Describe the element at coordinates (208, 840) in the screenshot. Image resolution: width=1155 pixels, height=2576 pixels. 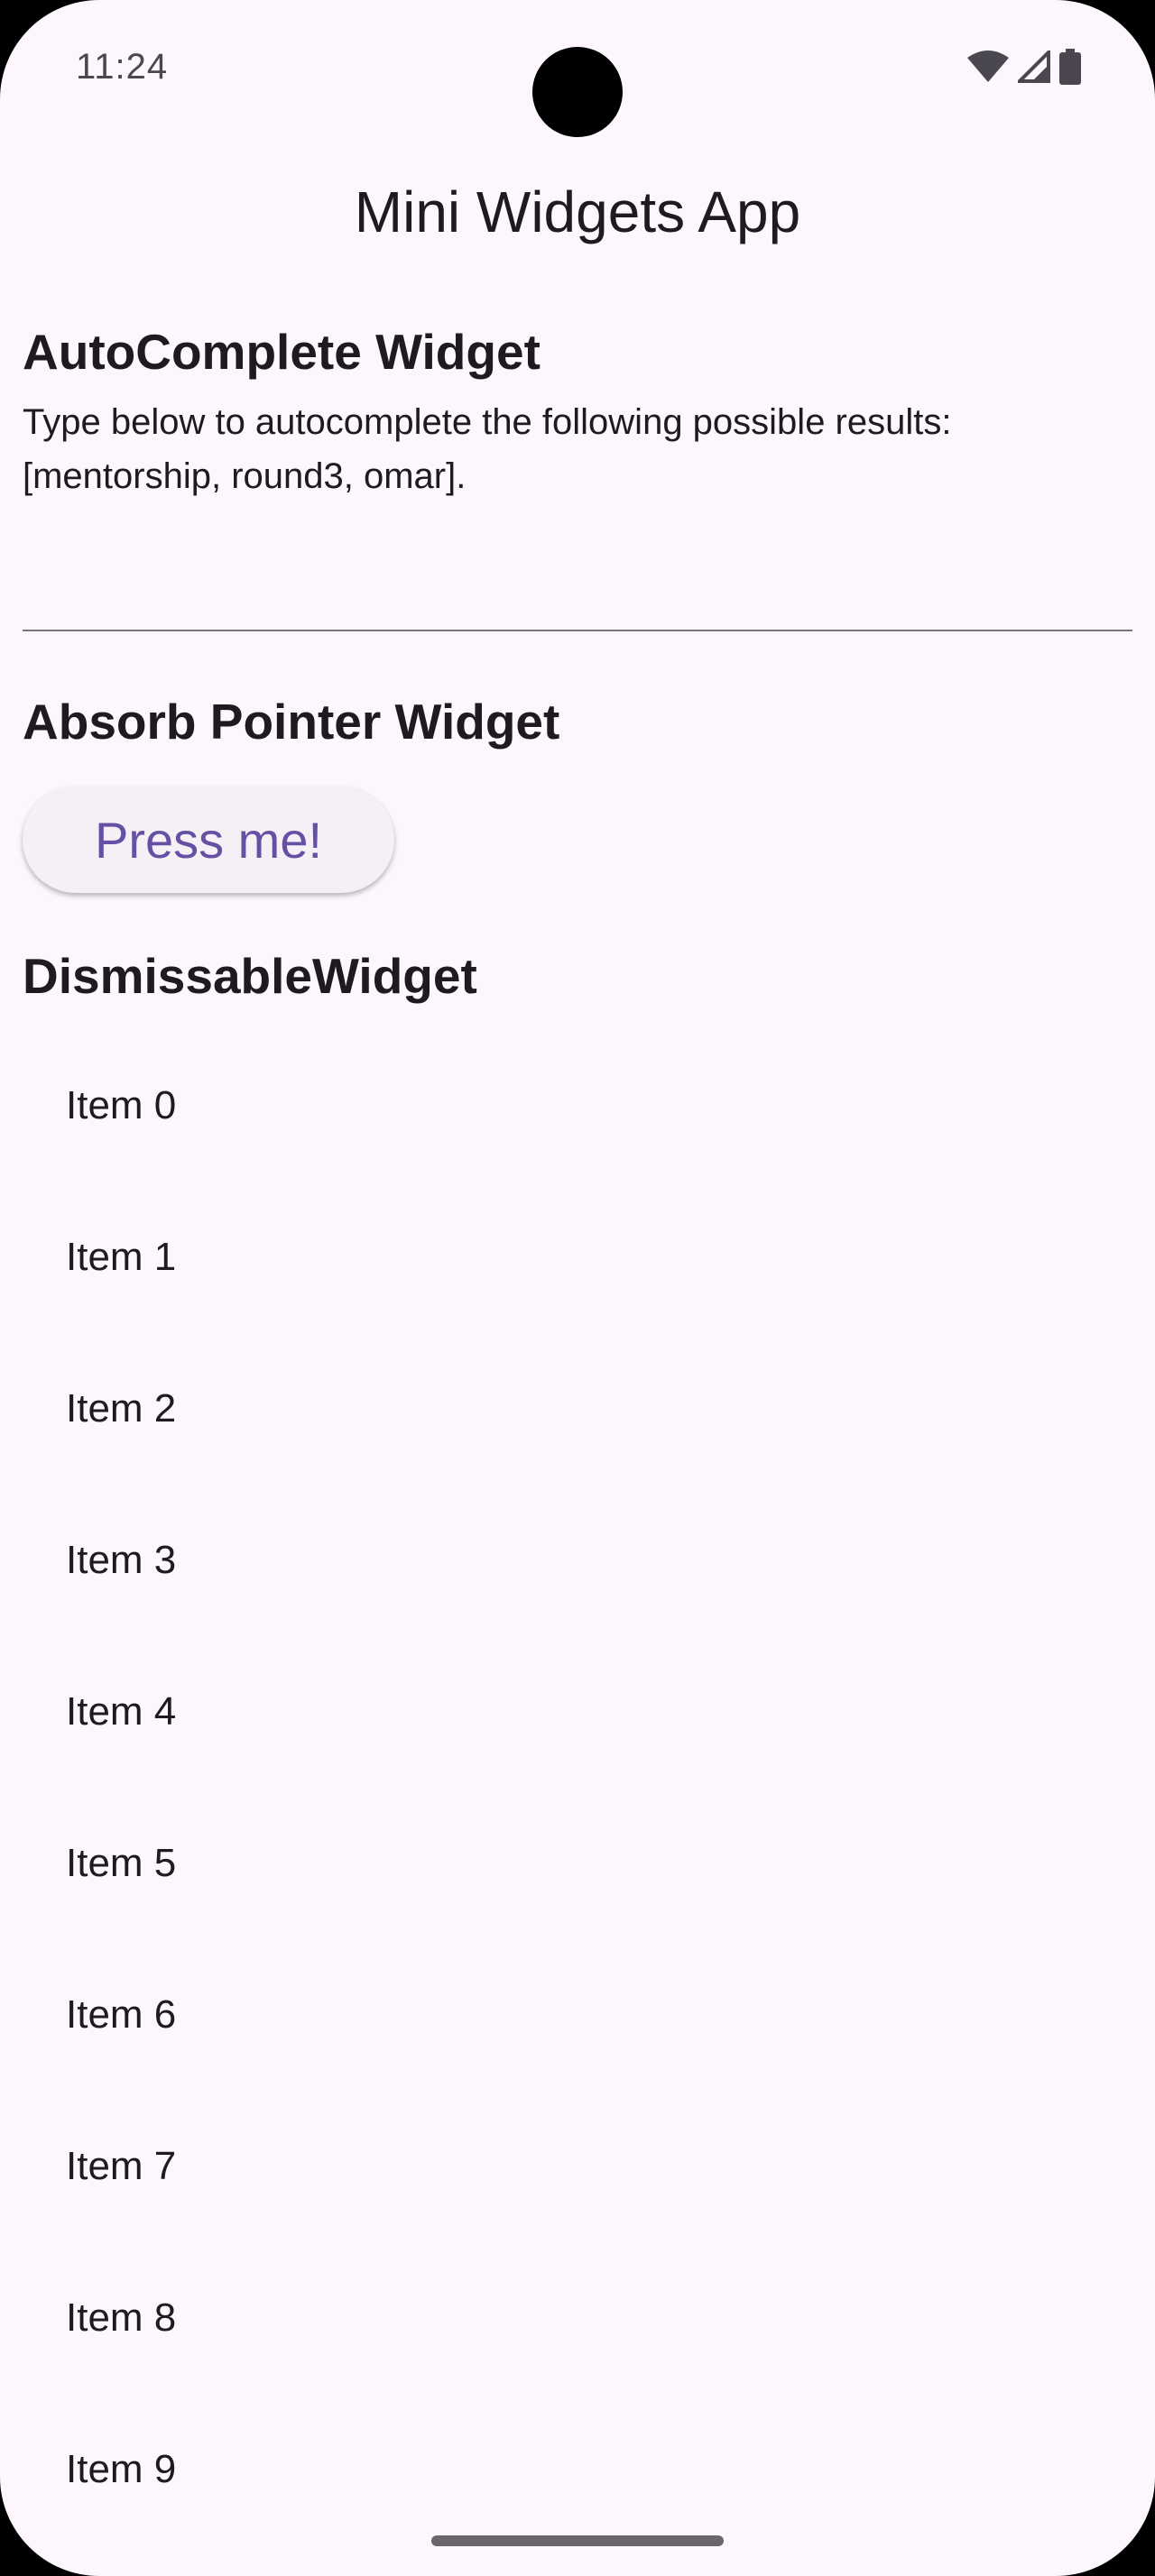
I see `press-me-button: Press me!` at that location.